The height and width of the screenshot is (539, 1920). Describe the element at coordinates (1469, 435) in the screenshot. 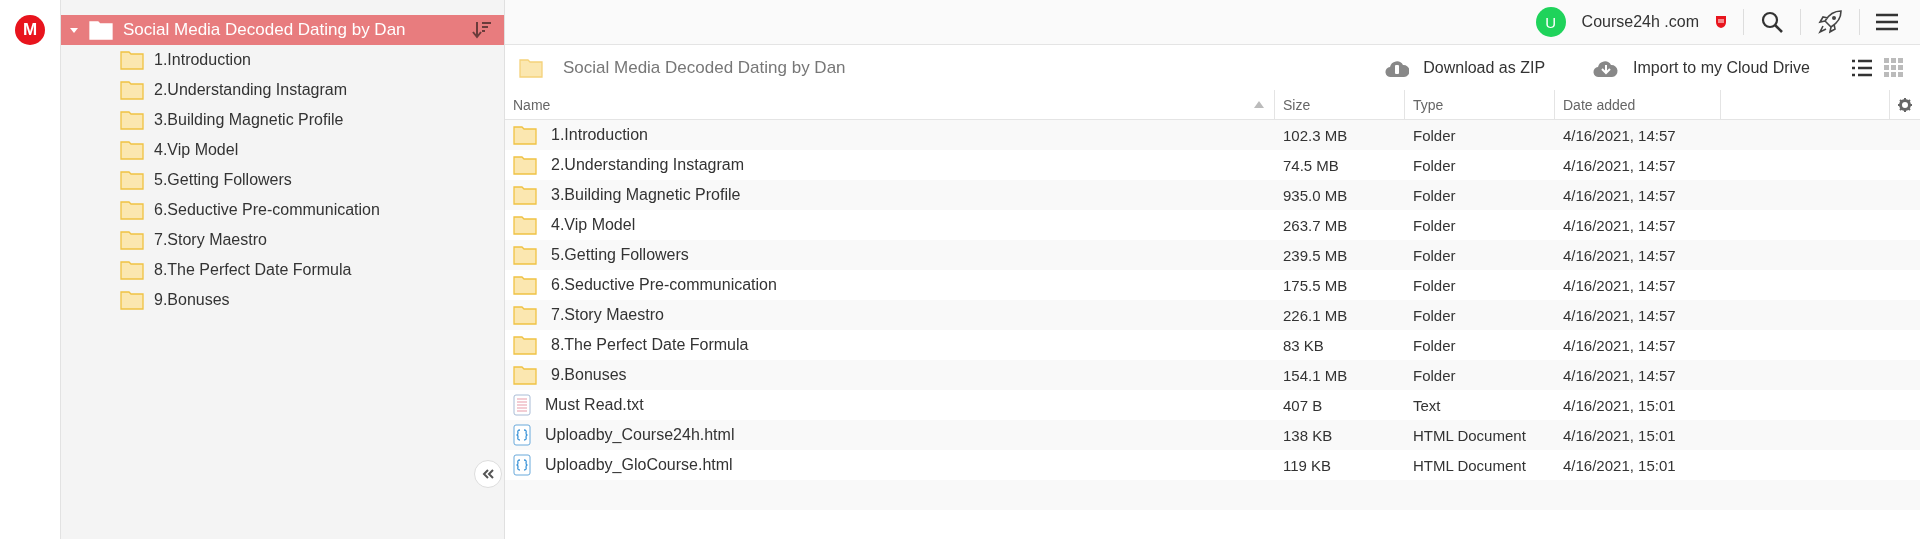

I see `type-cell-text: HTML Document` at that location.